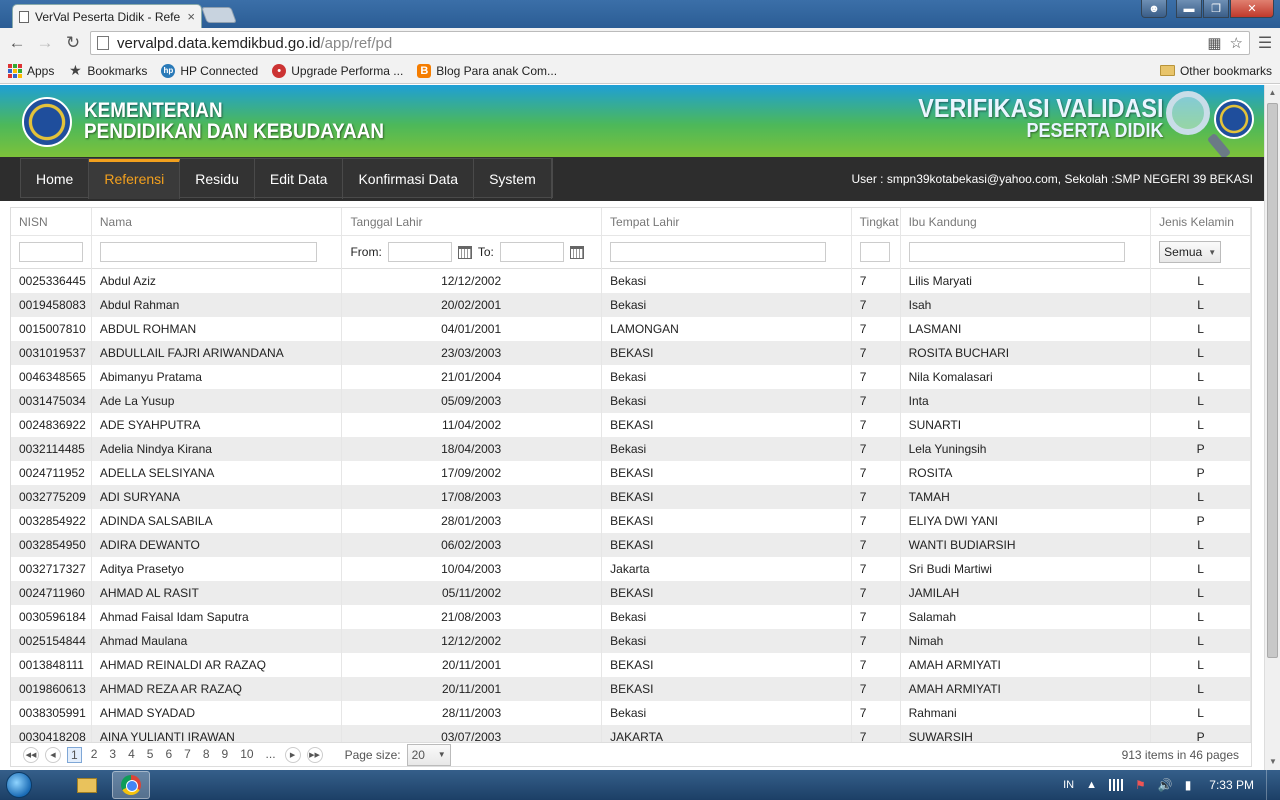 The image size is (1280, 800). What do you see at coordinates (409, 179) in the screenshot?
I see `nav-konfirmasi-data: Konfirmasi Data` at bounding box center [409, 179].